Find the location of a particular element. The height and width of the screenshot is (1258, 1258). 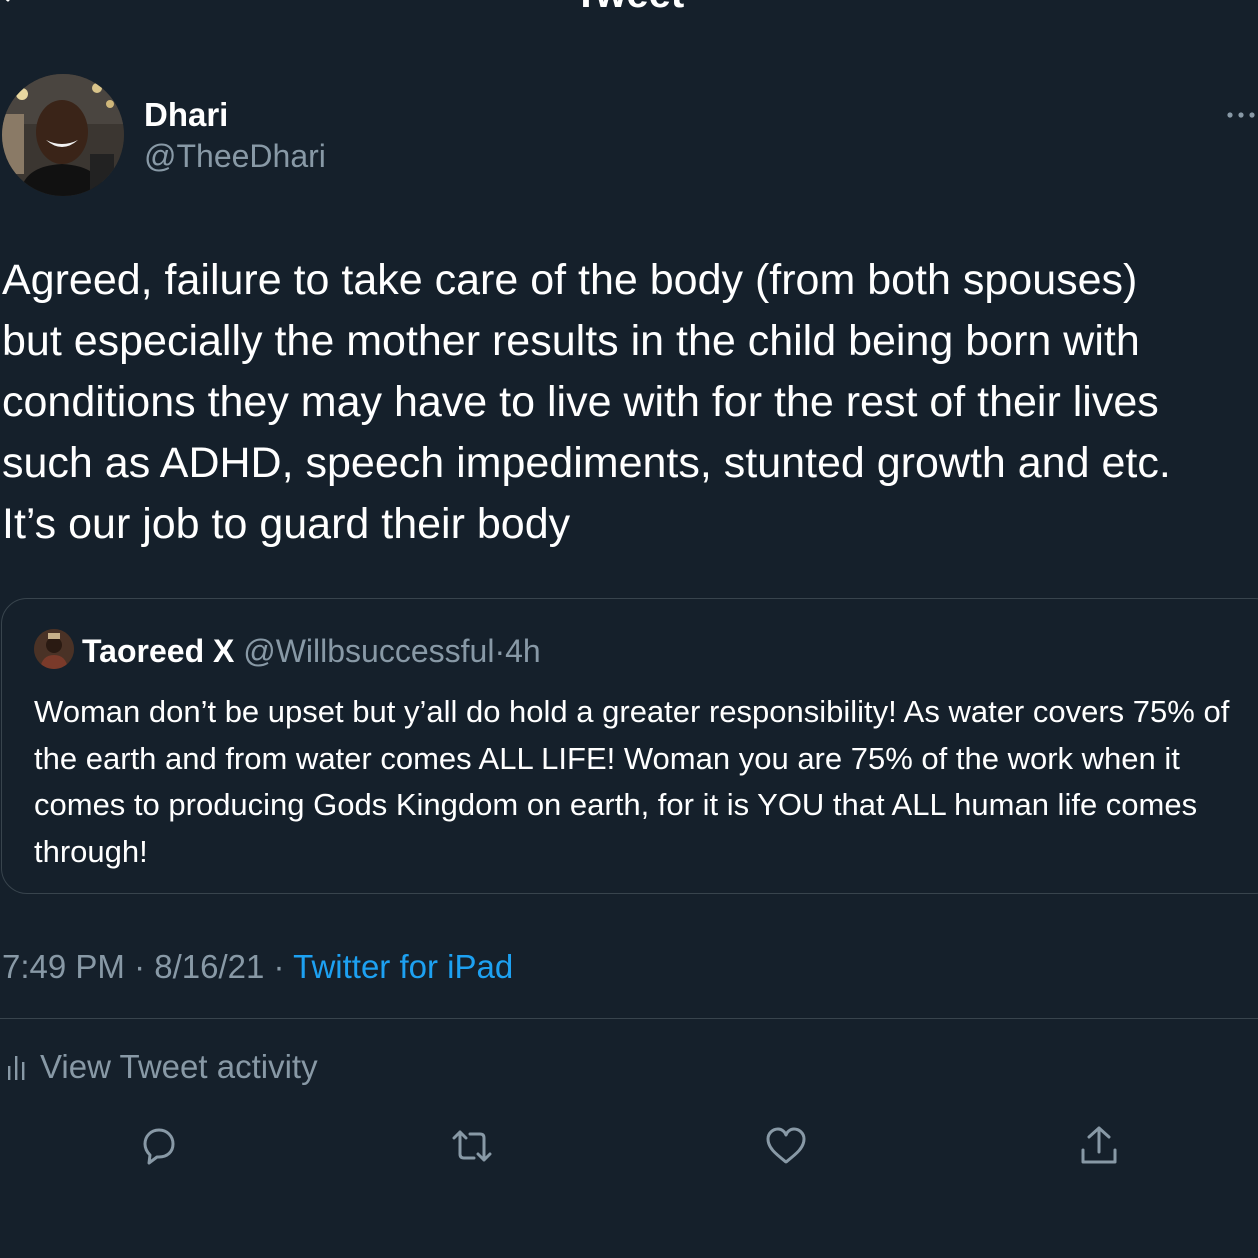

analytics-icon is located at coordinates (16, 1068).